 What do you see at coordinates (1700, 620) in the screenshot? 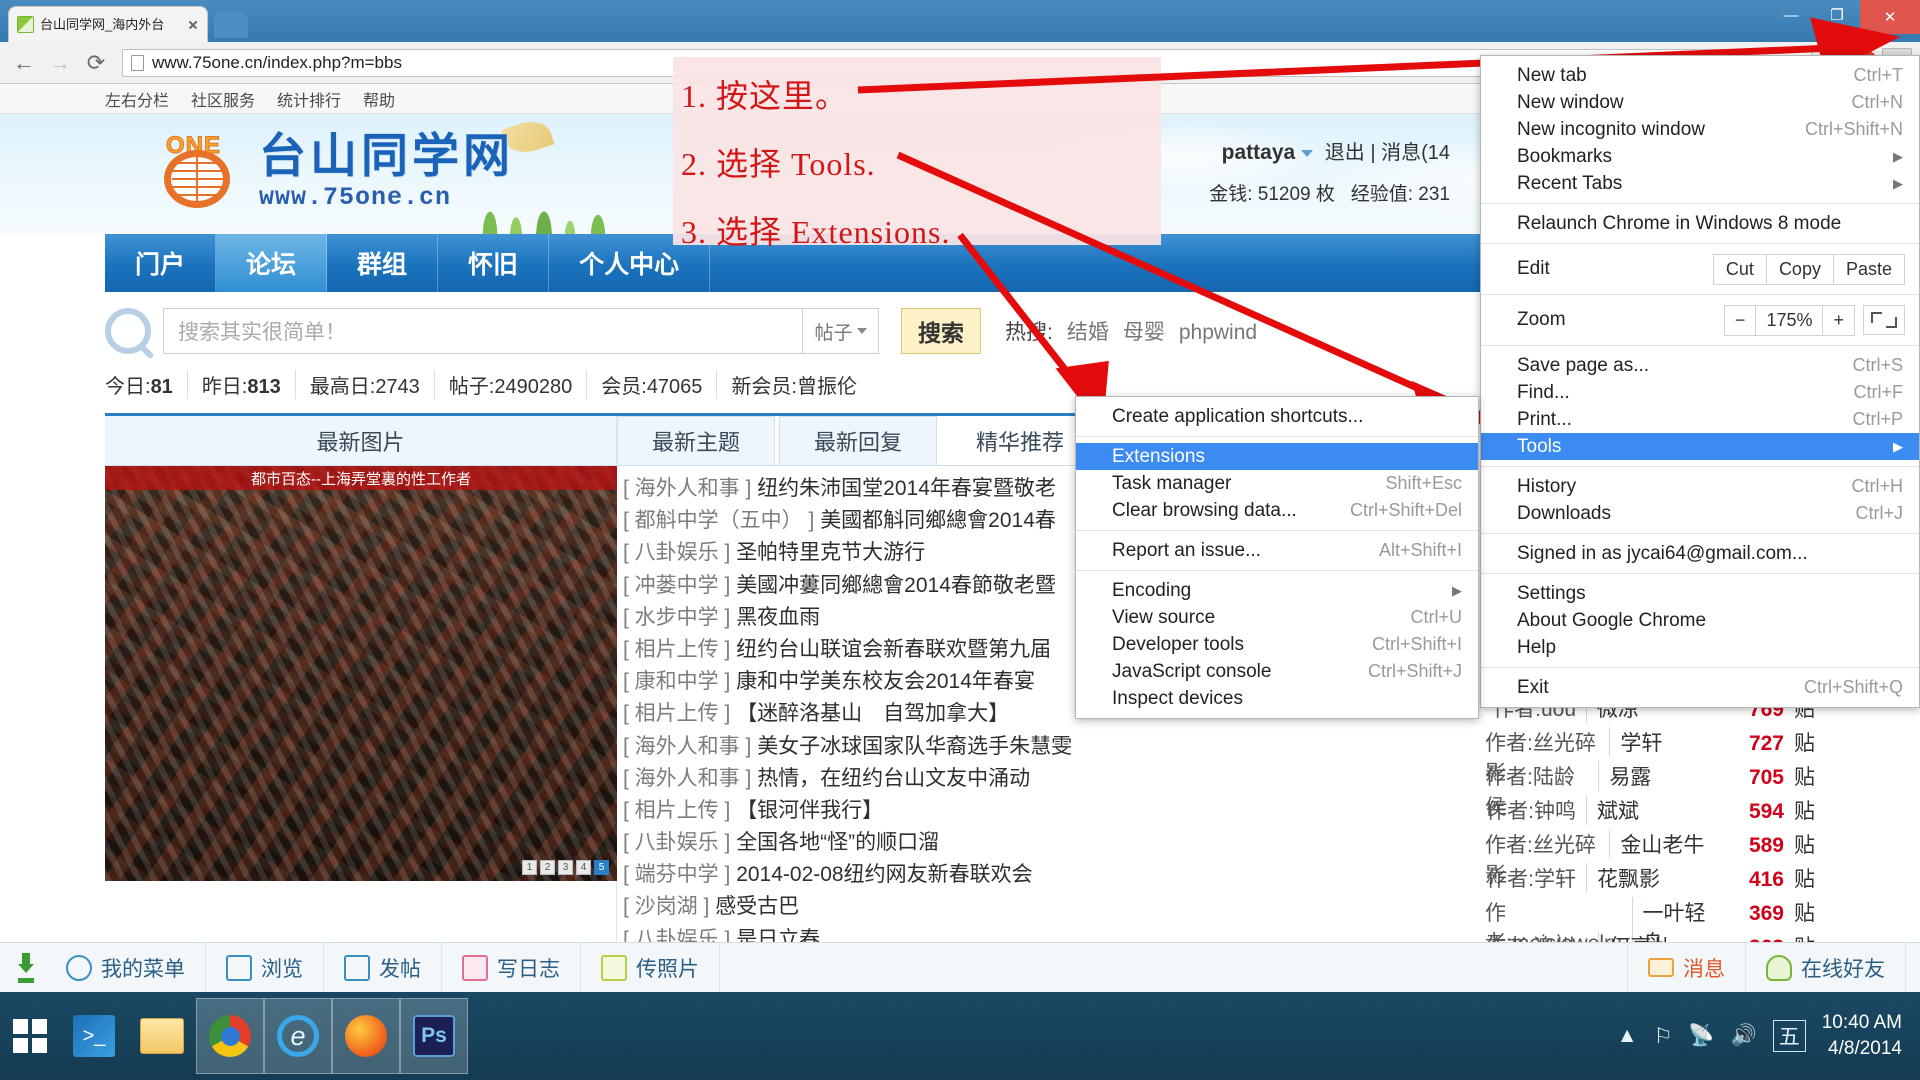
I see `menu-item-about-chrome: About Google Chrome` at bounding box center [1700, 620].